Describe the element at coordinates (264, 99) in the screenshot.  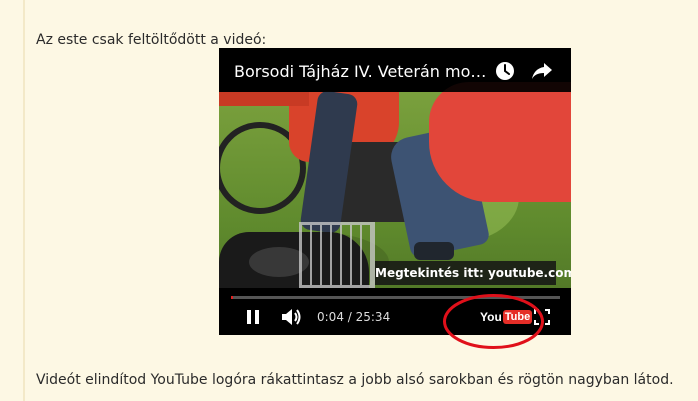
I see `motorcycle-fender` at that location.